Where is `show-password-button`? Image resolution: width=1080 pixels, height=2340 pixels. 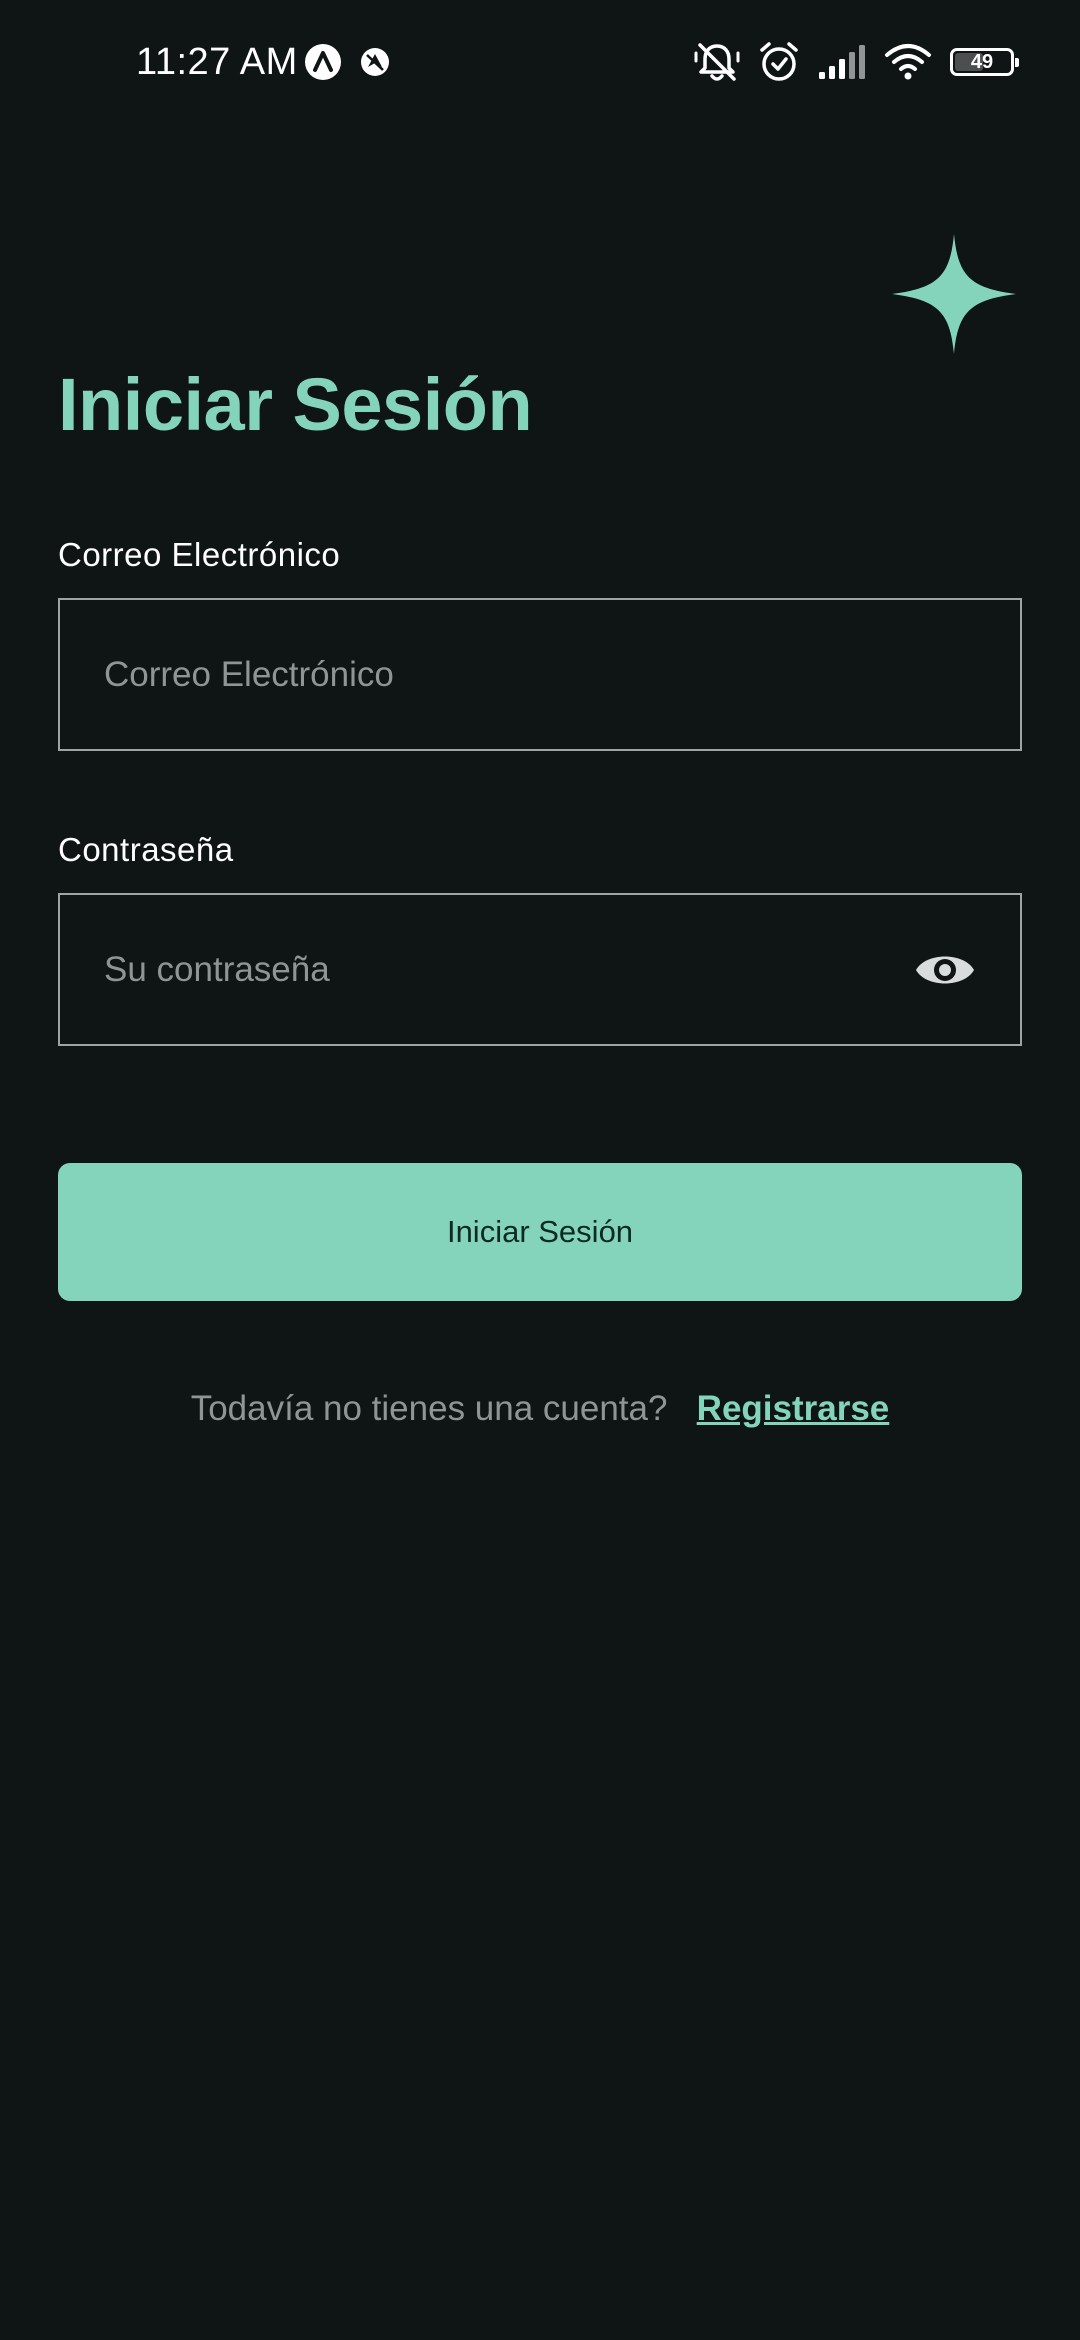 show-password-button is located at coordinates (945, 970).